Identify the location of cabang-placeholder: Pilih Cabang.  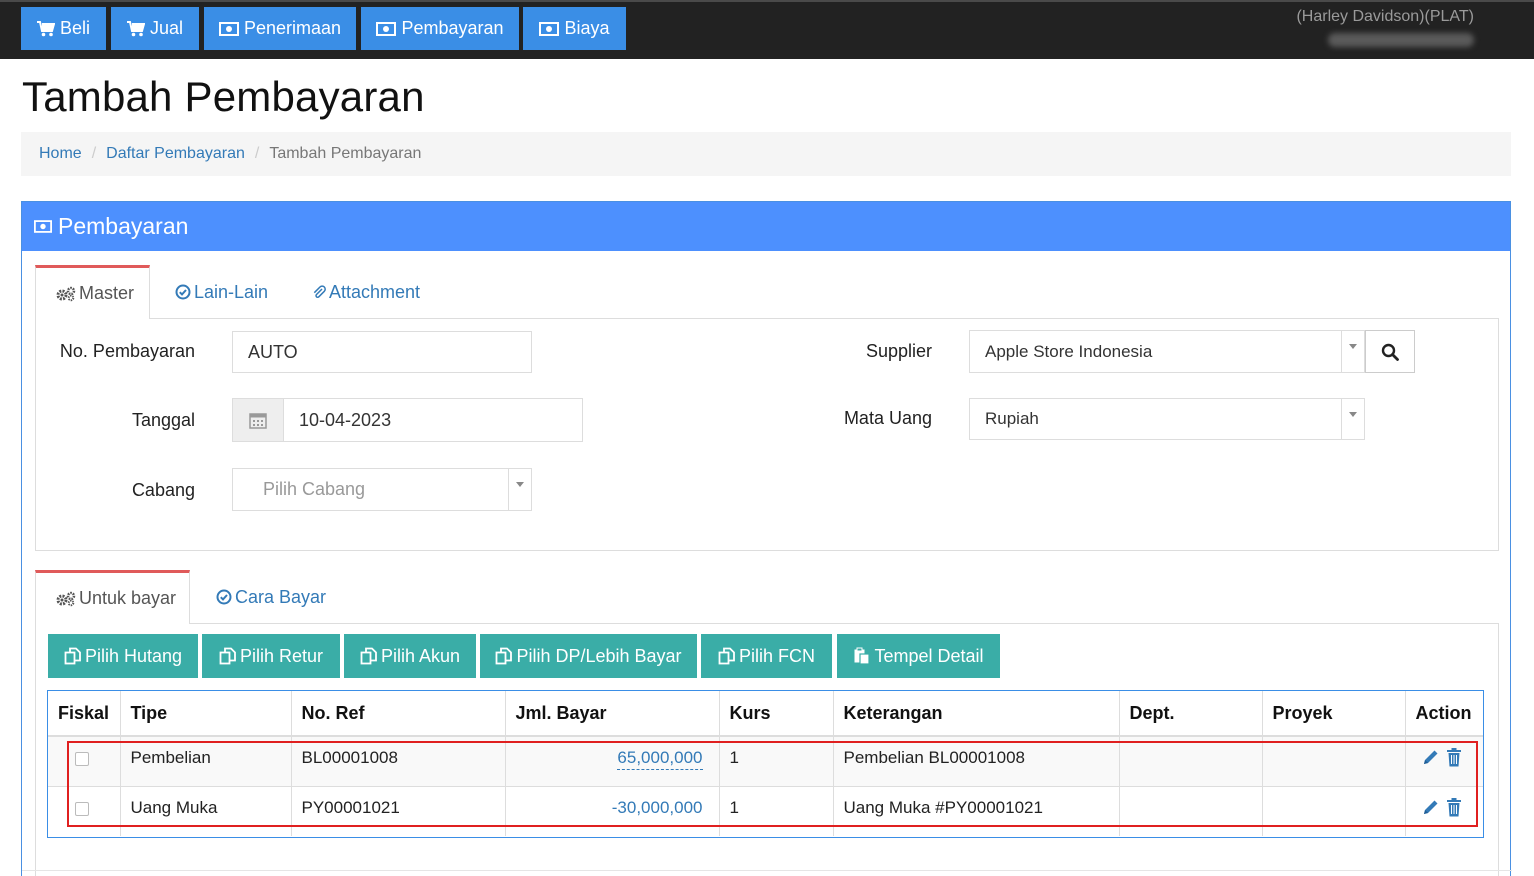
(314, 489).